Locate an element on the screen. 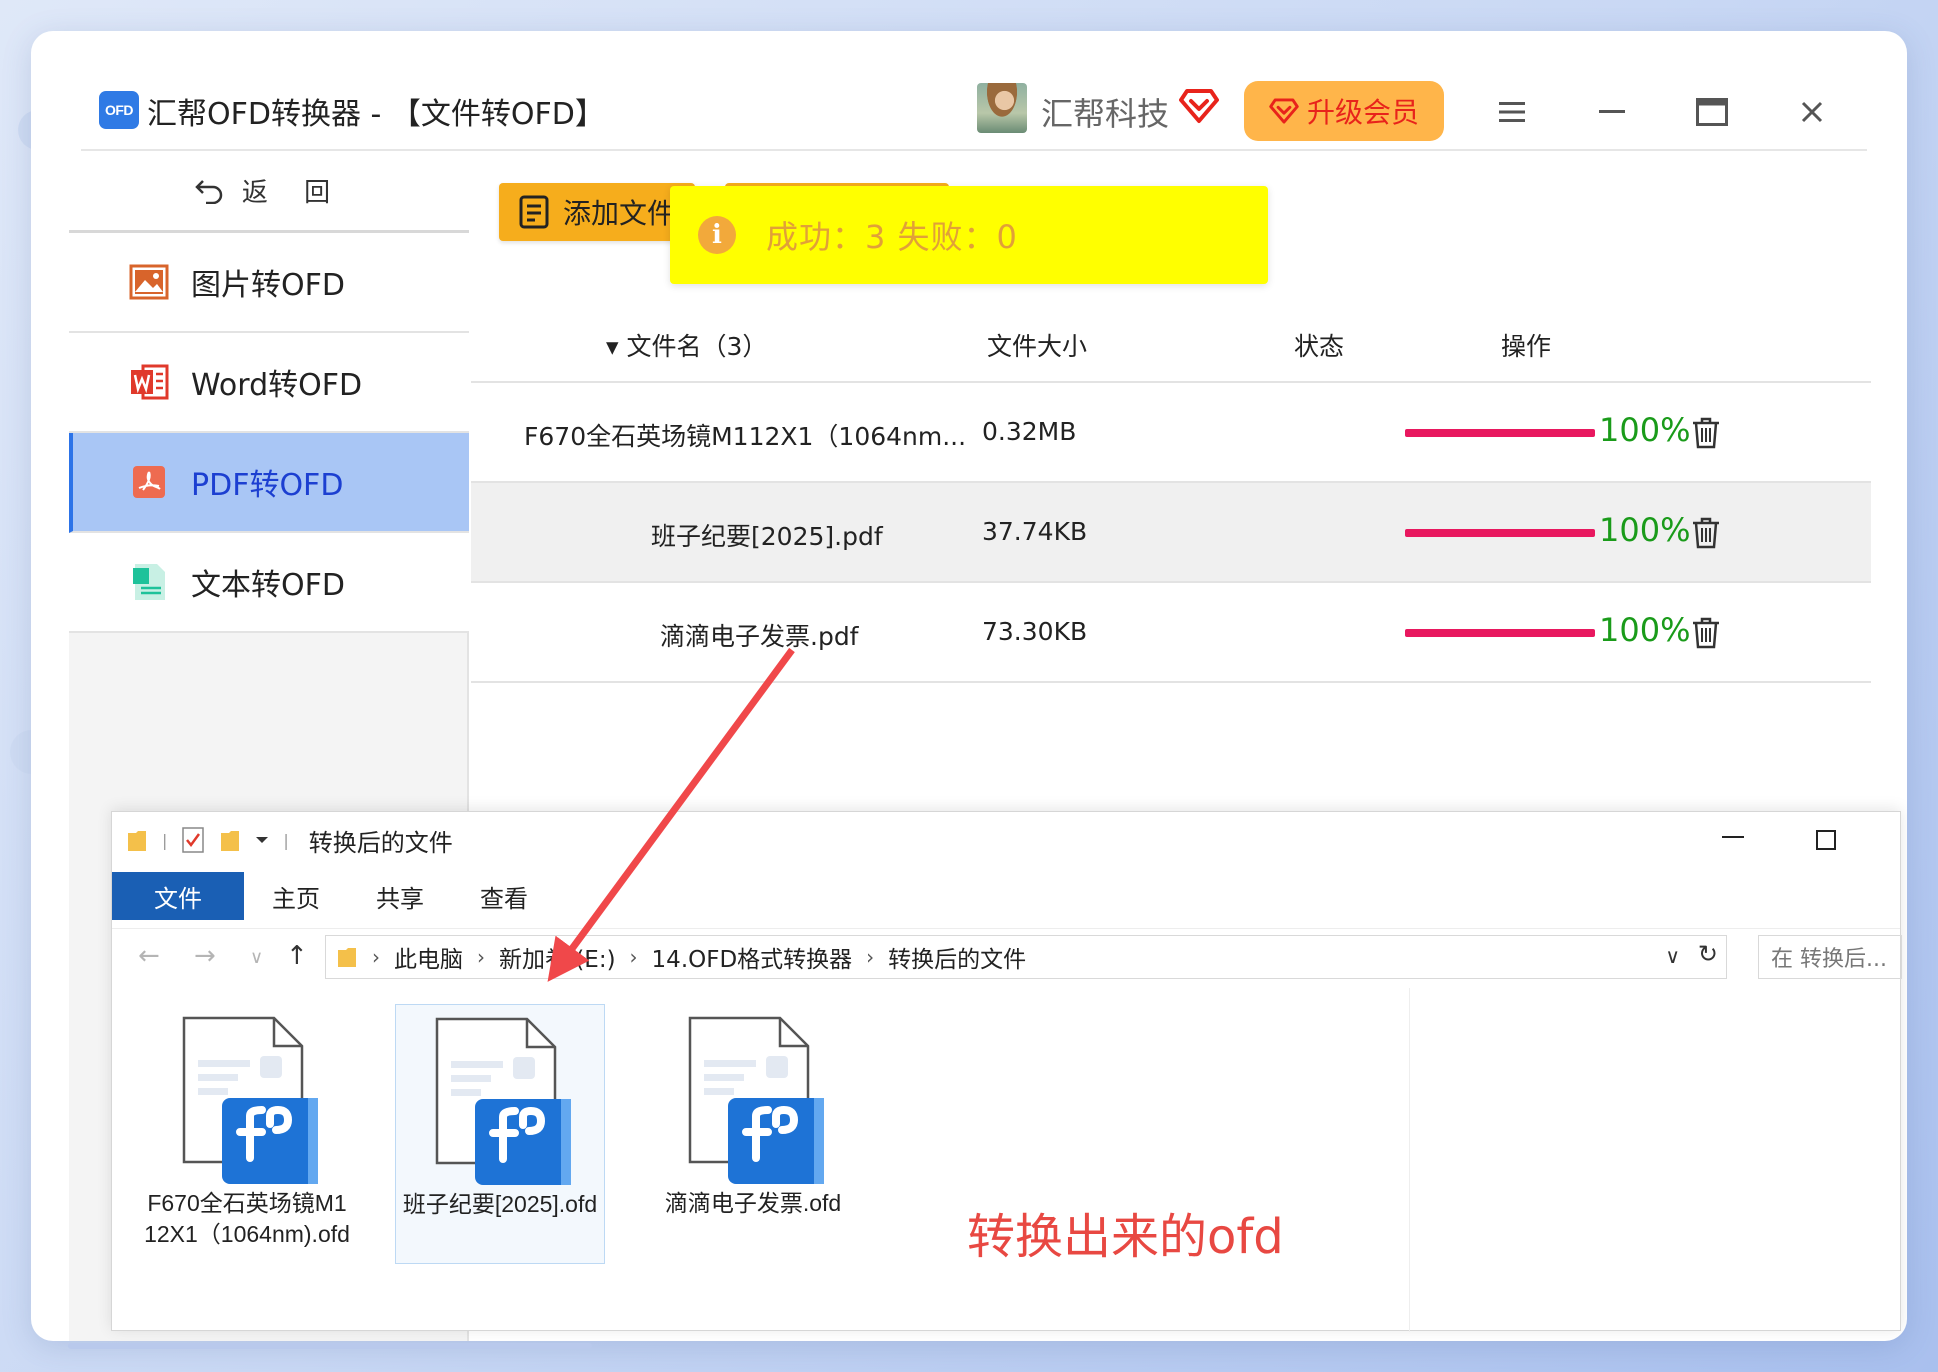 This screenshot has height=1372, width=1938. sidebar-item-pdf-to-ofd: PDF转OFD is located at coordinates (269, 483).